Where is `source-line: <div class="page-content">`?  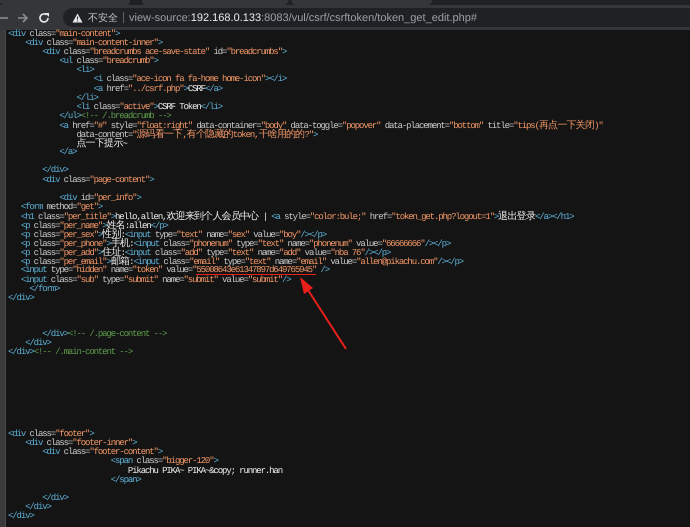
source-line: <div class="page-content"> is located at coordinates (98, 180).